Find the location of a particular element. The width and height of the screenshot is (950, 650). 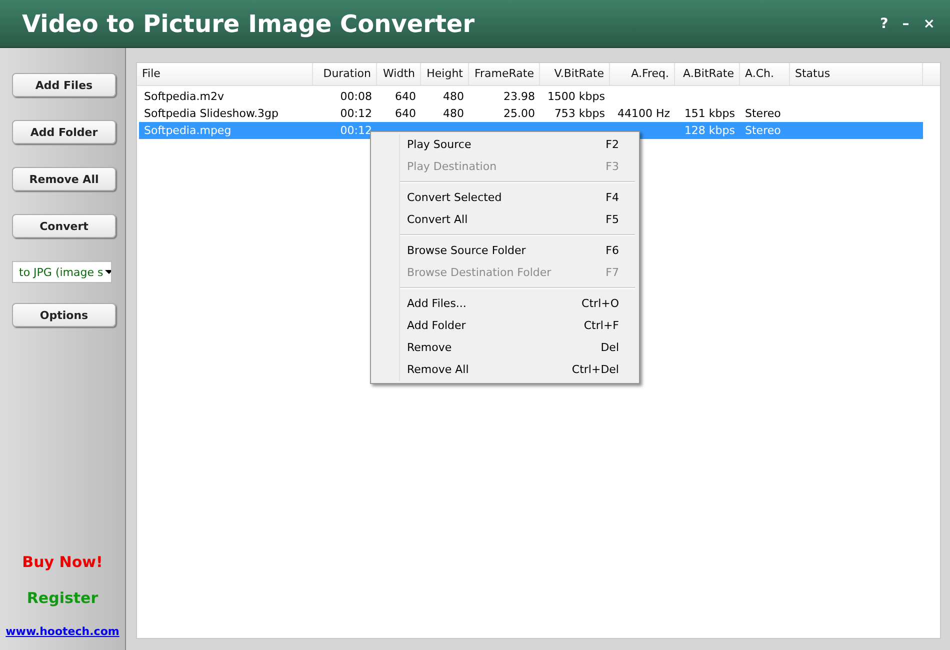

dropdown-arrow-icon is located at coordinates (108, 272).